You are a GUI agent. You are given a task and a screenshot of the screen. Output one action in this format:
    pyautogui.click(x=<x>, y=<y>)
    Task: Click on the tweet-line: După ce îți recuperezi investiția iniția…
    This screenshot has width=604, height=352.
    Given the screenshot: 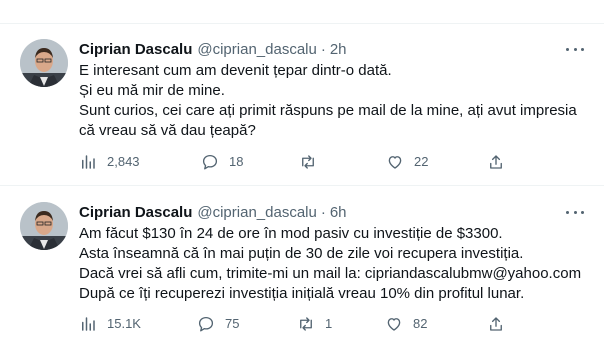 What is the action you would take?
    pyautogui.click(x=302, y=293)
    